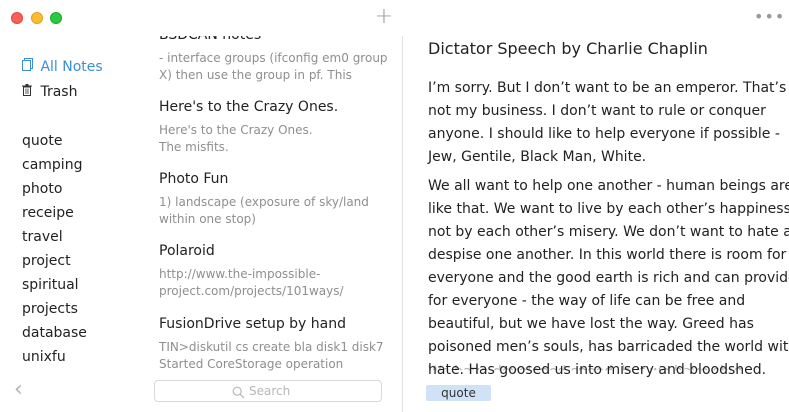 This screenshot has width=789, height=412. What do you see at coordinates (54, 357) in the screenshot?
I see `sidebar-tag: unixfu` at bounding box center [54, 357].